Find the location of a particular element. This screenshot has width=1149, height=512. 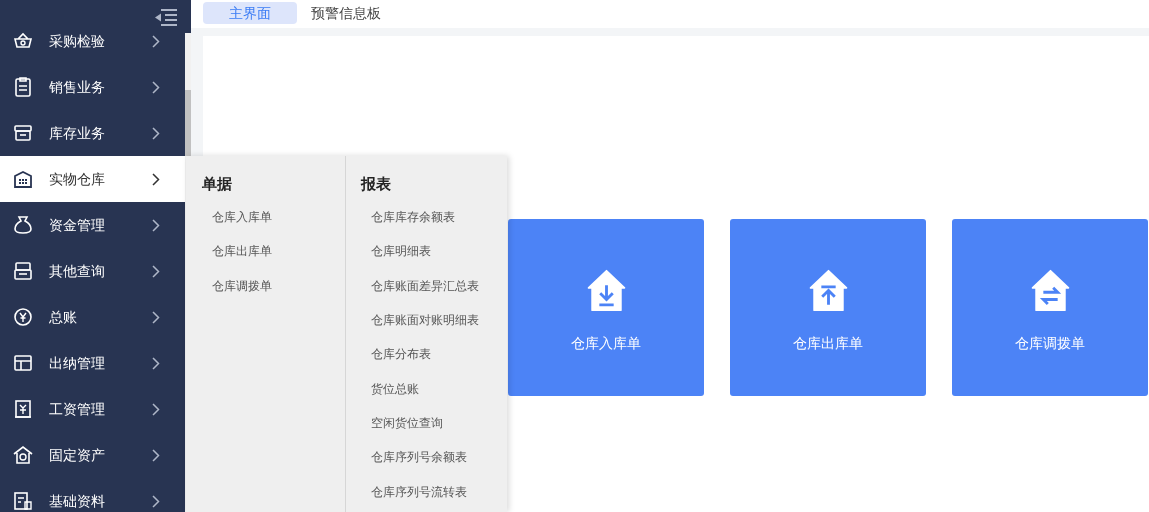

shortcut-card: 仓库出库单 is located at coordinates (828, 307).